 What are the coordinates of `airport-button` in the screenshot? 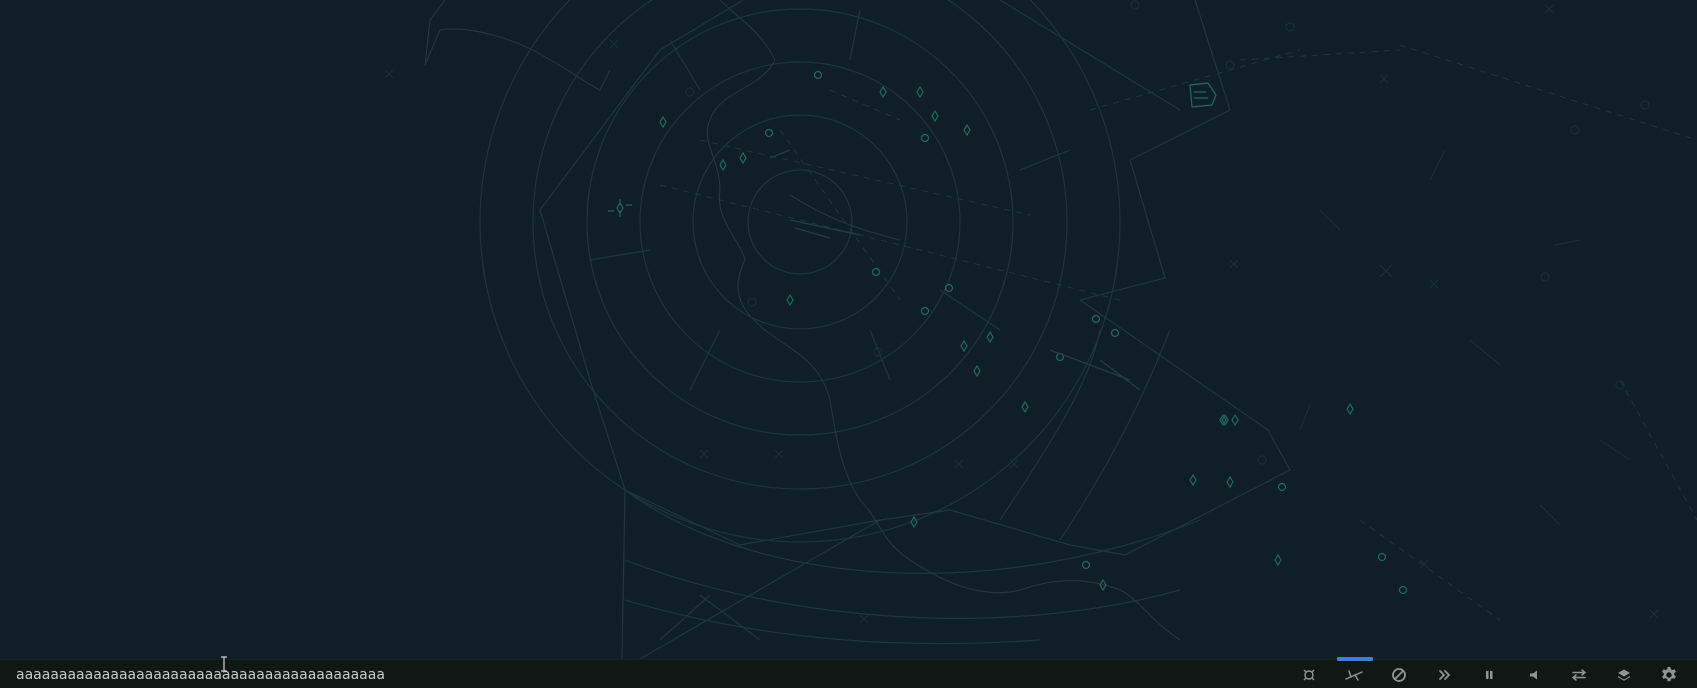 It's located at (1308, 674).